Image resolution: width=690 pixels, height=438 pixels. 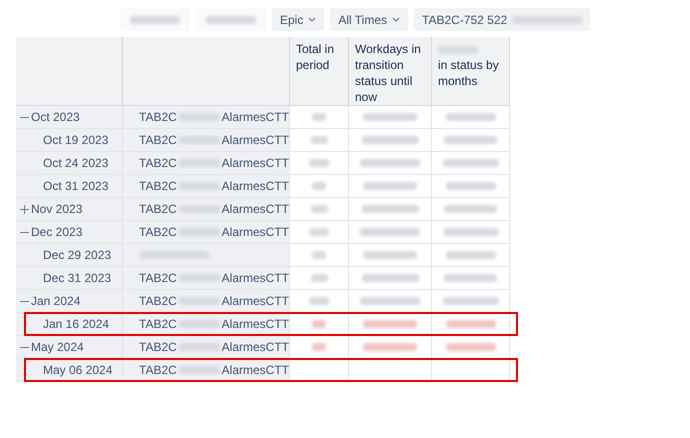 I want to click on date-label: Dec 29 2023, so click(x=77, y=255).